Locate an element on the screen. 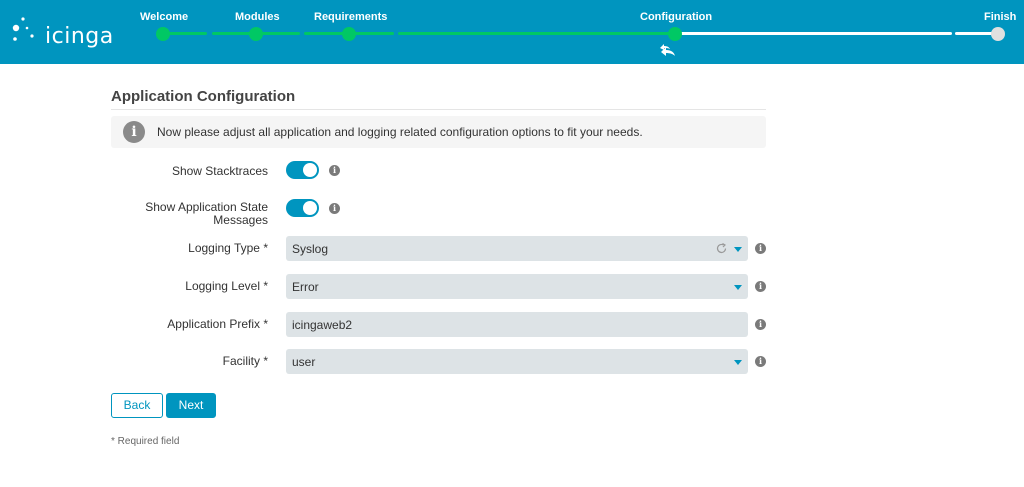 The image size is (1024, 487). logging-type-label: Logging Type * is located at coordinates (228, 248).